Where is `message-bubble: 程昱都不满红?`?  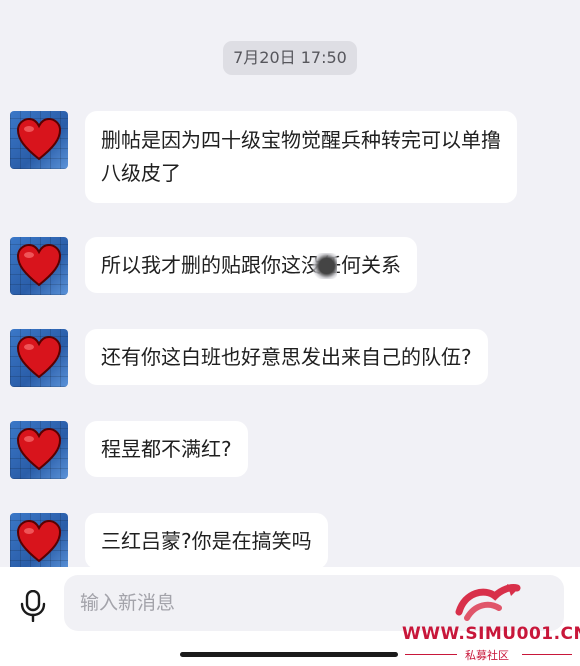 message-bubble: 程昱都不满红? is located at coordinates (166, 449).